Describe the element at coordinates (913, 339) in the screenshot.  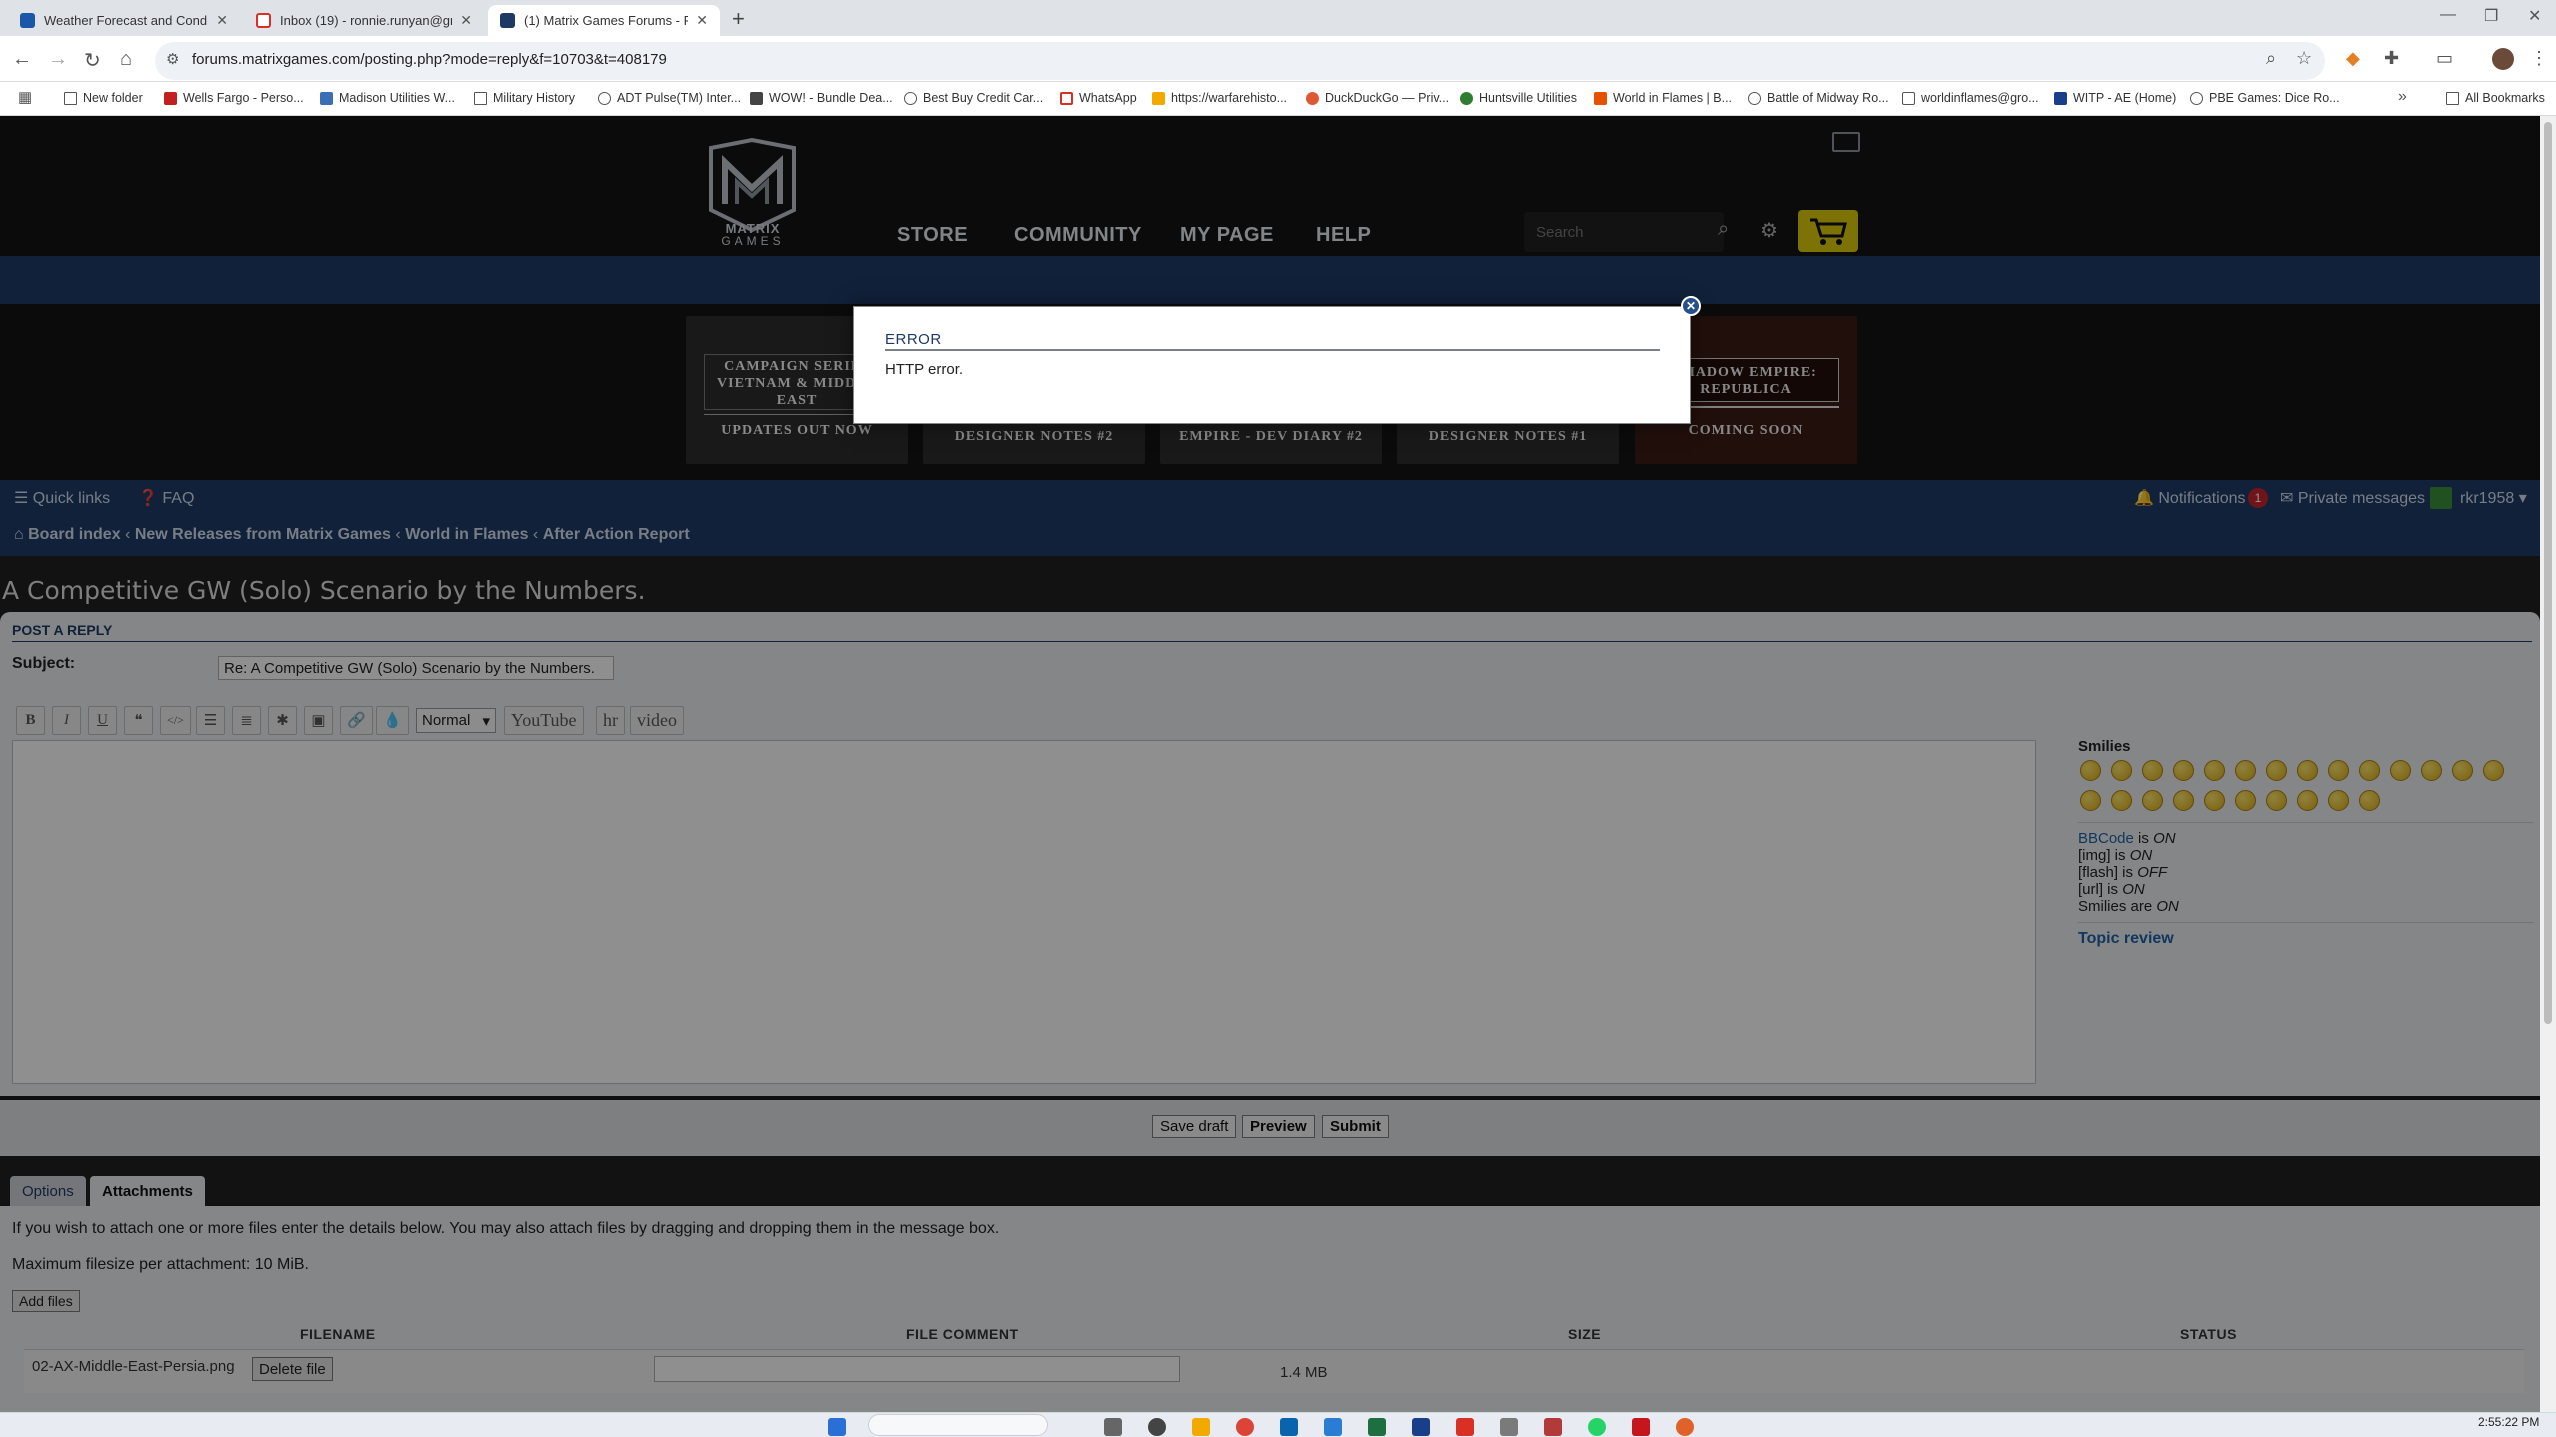
I see `error-dialog-title: ERROR` at that location.